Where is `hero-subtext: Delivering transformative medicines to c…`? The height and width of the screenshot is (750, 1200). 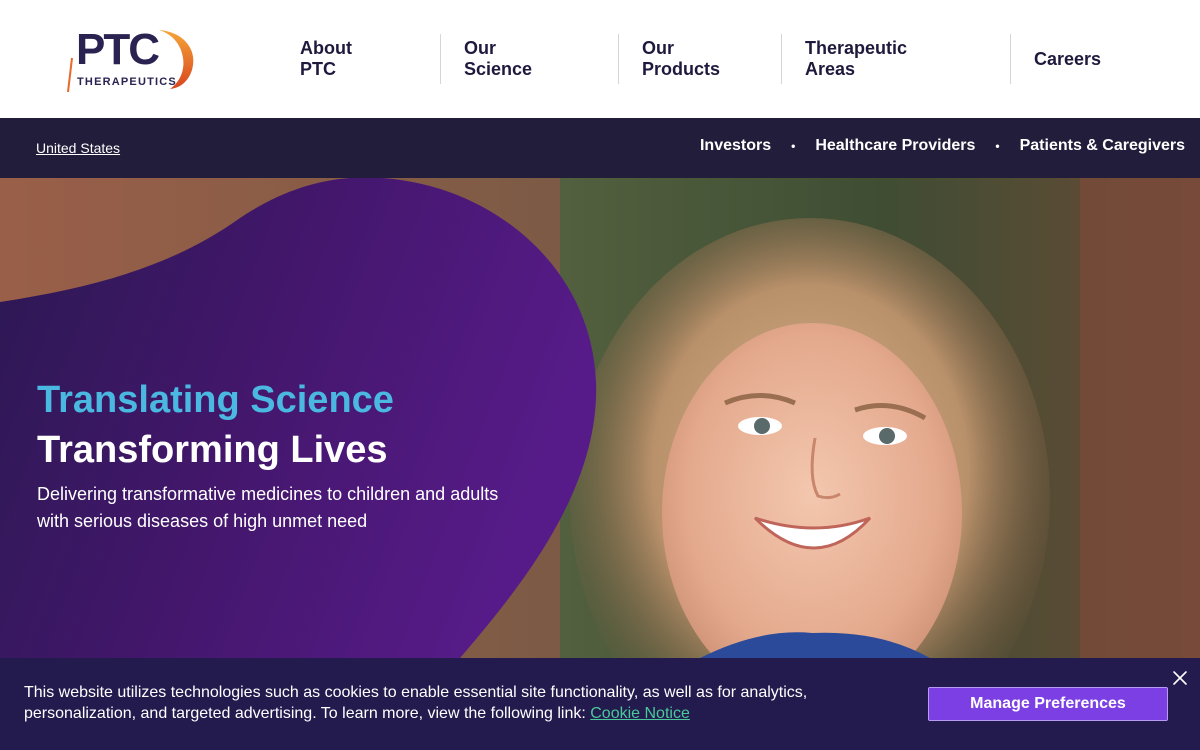 hero-subtext: Delivering transformative medicines to c… is located at coordinates (268, 507).